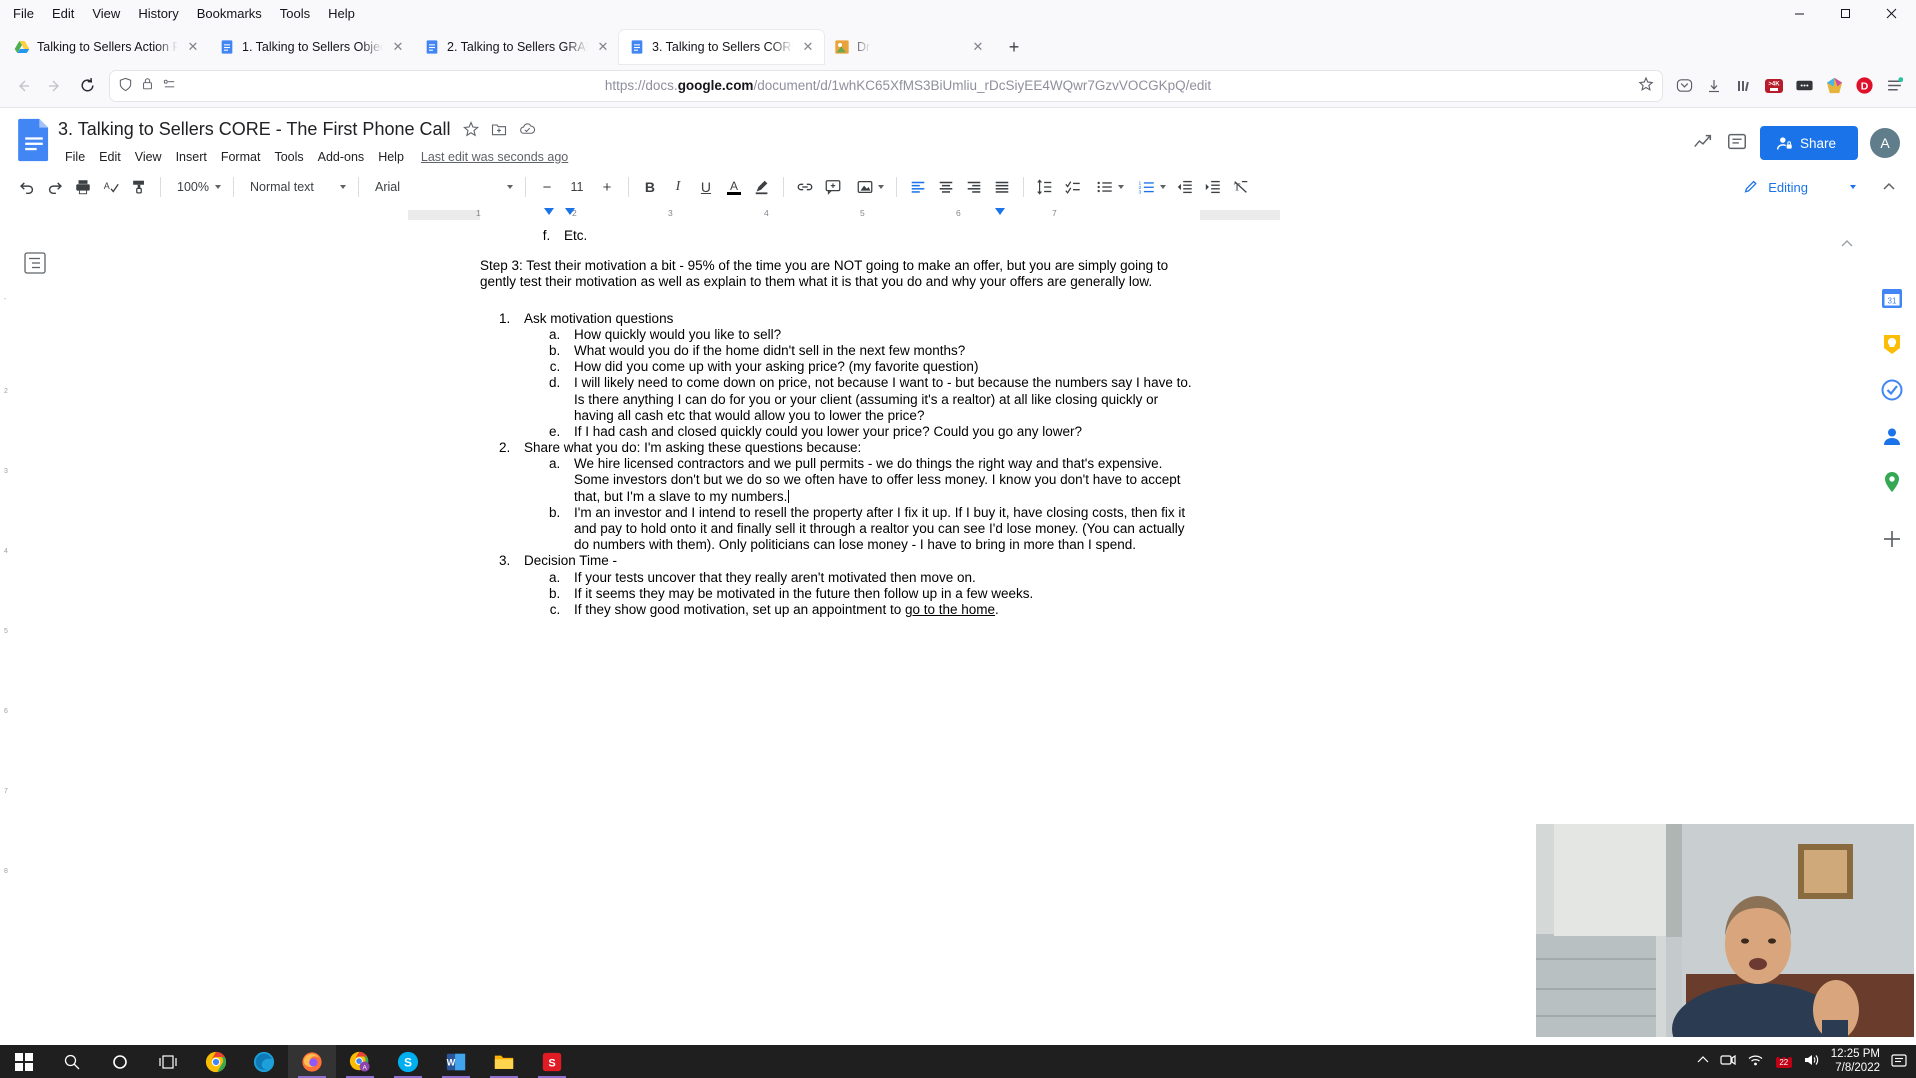 The height and width of the screenshot is (1078, 1916). I want to click on clock: 12:25 PM 7/8/2022, so click(1855, 1061).